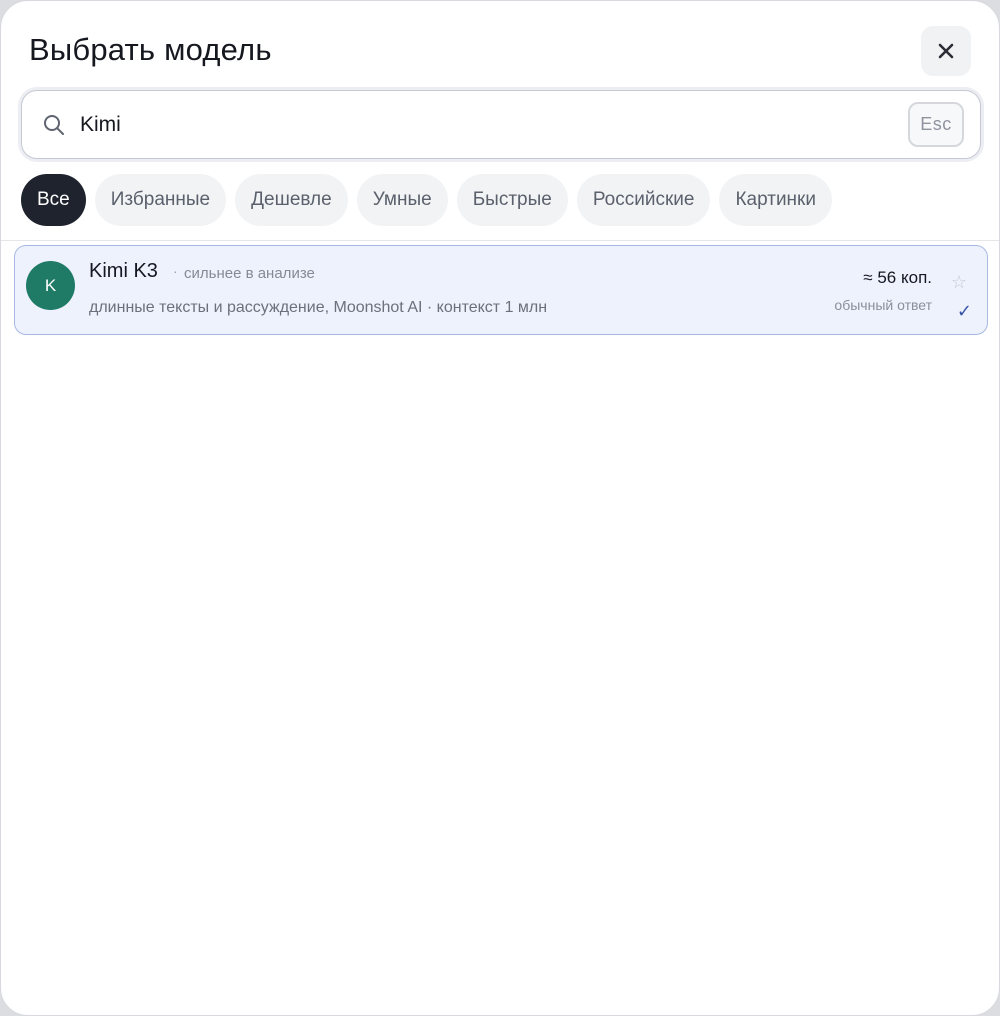 This screenshot has width=1000, height=1016. I want to click on check-icon: ✓, so click(964, 311).